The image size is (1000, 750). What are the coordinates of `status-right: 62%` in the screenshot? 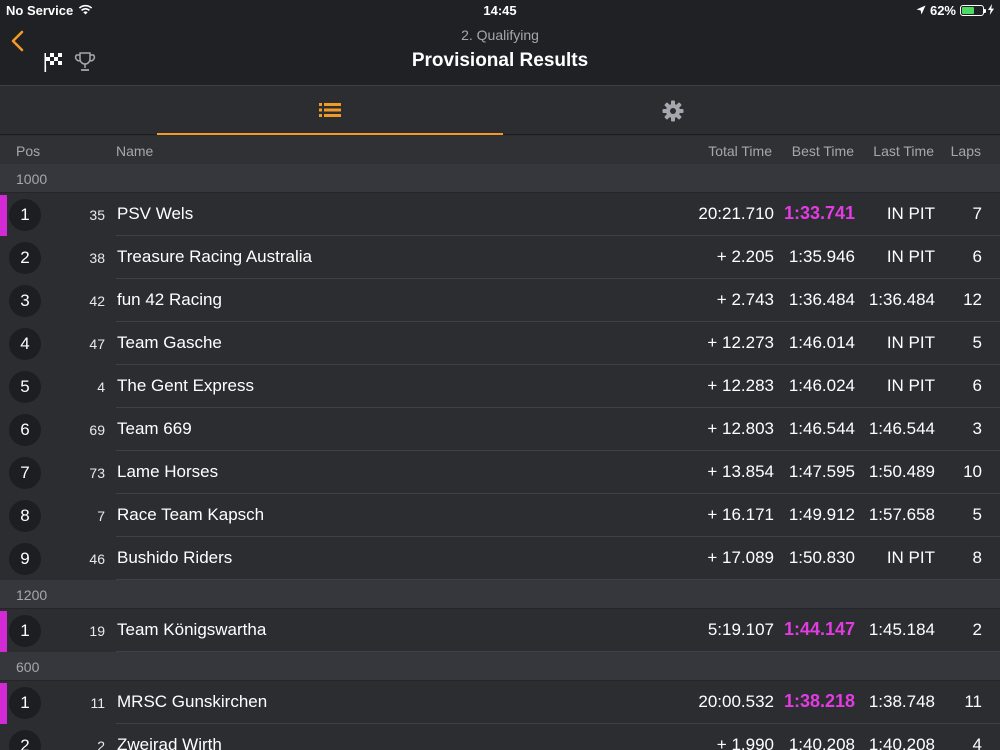 It's located at (955, 10).